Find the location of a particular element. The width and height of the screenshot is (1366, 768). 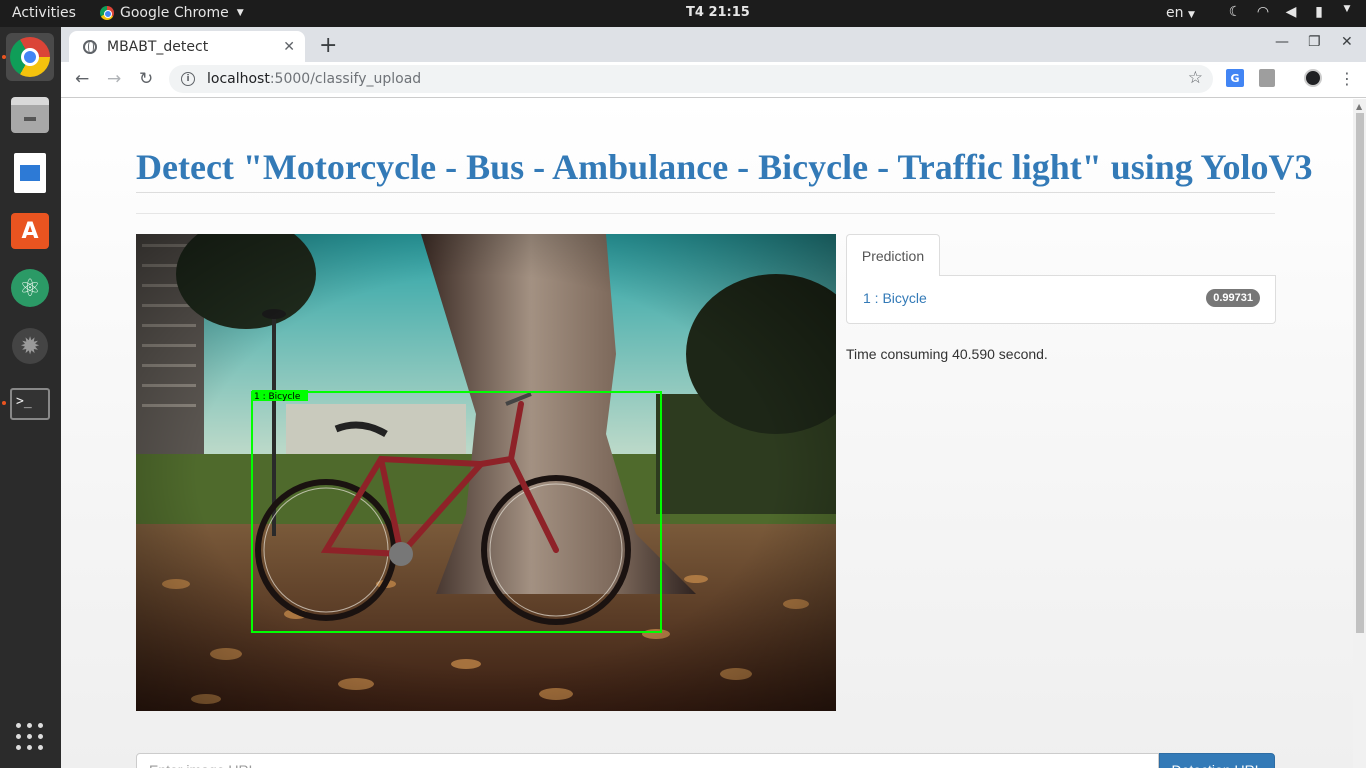

dock-software: A is located at coordinates (30, 231).